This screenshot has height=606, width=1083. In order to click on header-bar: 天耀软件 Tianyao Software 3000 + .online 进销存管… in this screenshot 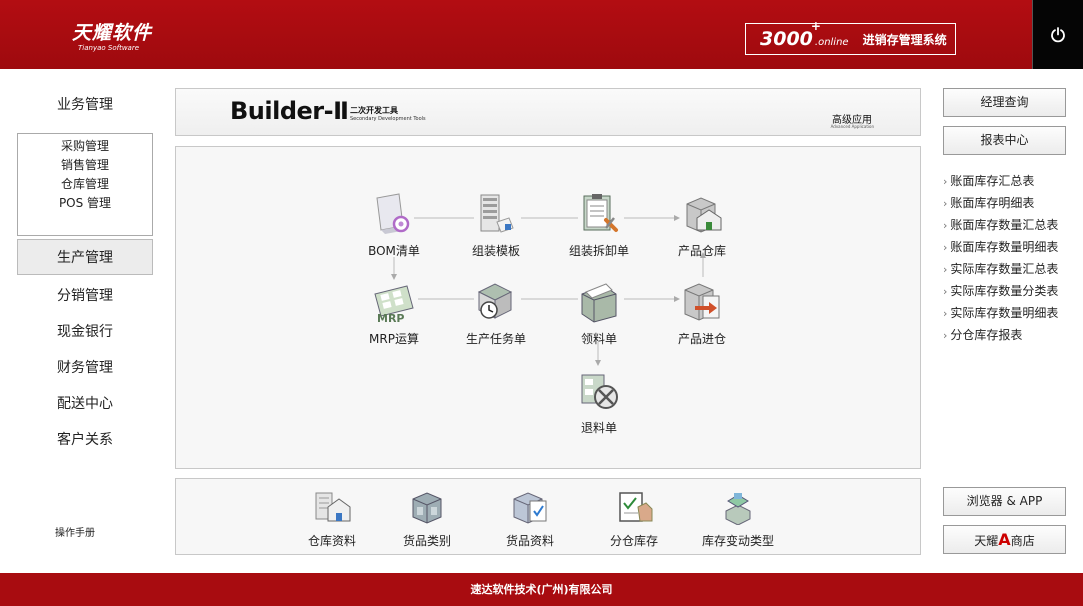, I will do `click(541, 34)`.